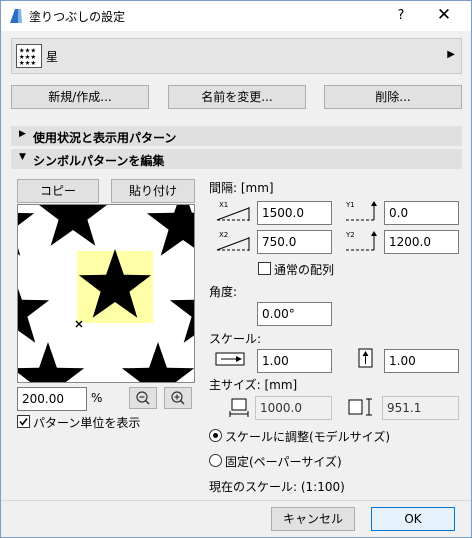  I want to click on usage-section-header: ▶ 使用状況と表示用パターン, so click(236, 136).